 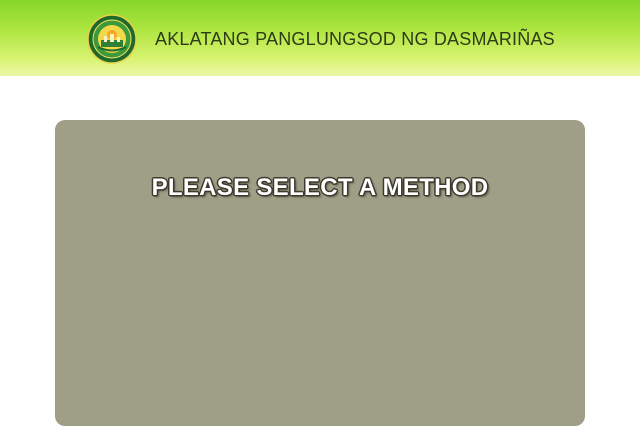 What do you see at coordinates (355, 39) in the screenshot?
I see `page-title: AKLATANG PANGLUNGSOD NG DASMARIÑAS` at bounding box center [355, 39].